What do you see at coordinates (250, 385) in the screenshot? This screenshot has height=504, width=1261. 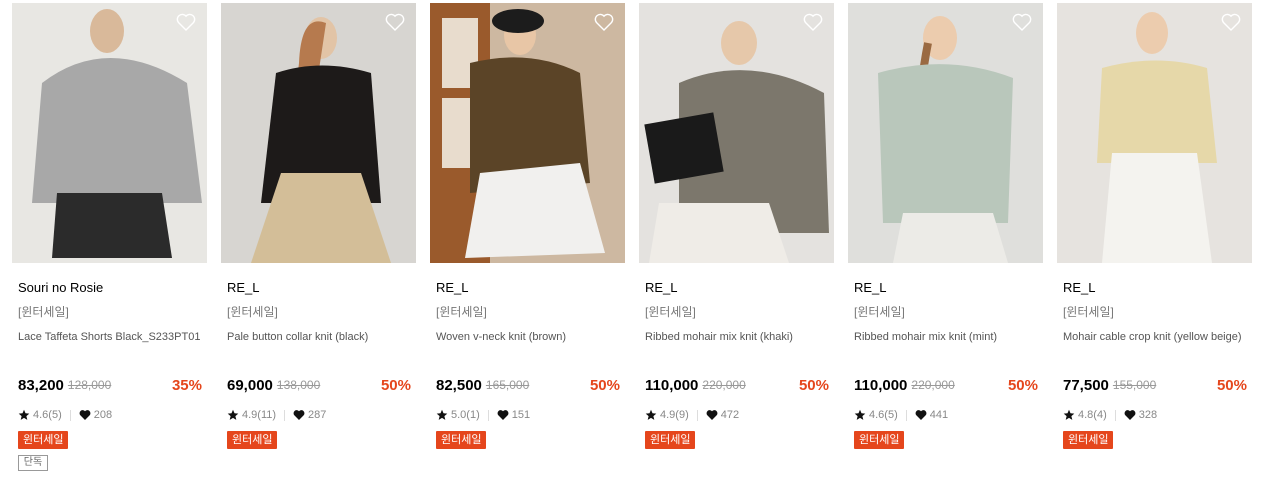 I see `sale-price: 69,000` at bounding box center [250, 385].